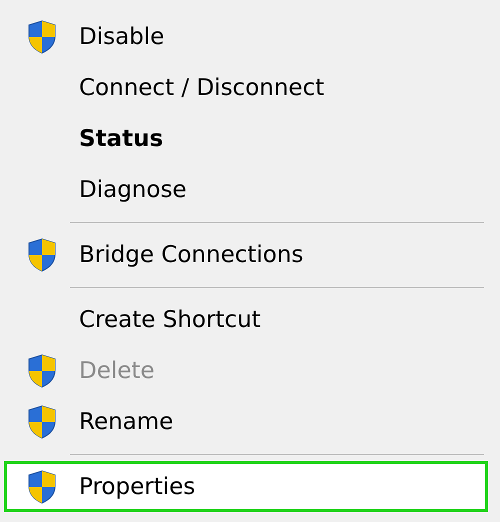  What do you see at coordinates (246, 421) in the screenshot?
I see `menu-item: Rename` at bounding box center [246, 421].